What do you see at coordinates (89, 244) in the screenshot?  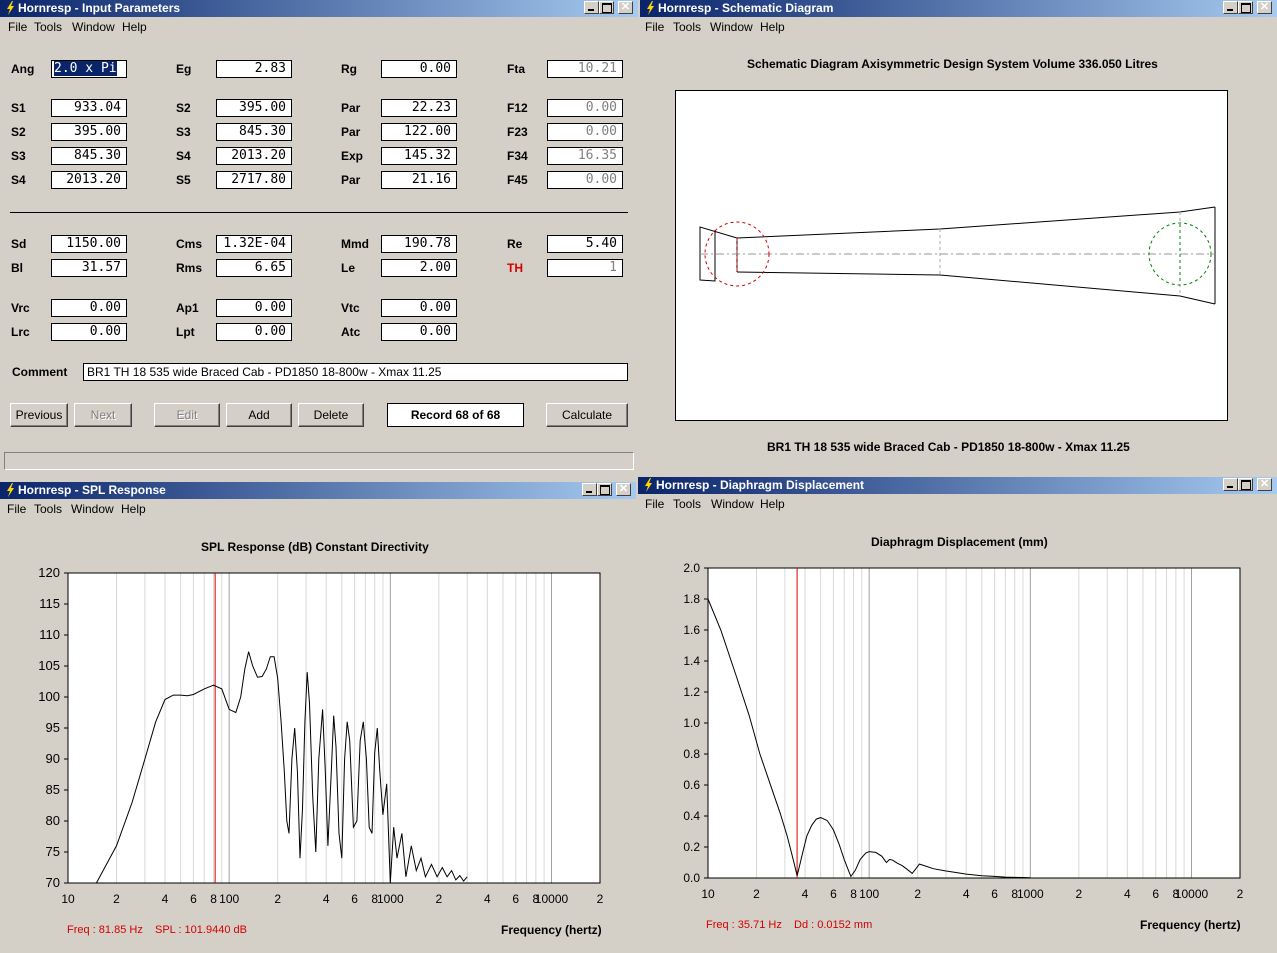 I see `sd-field: 1150.00` at bounding box center [89, 244].